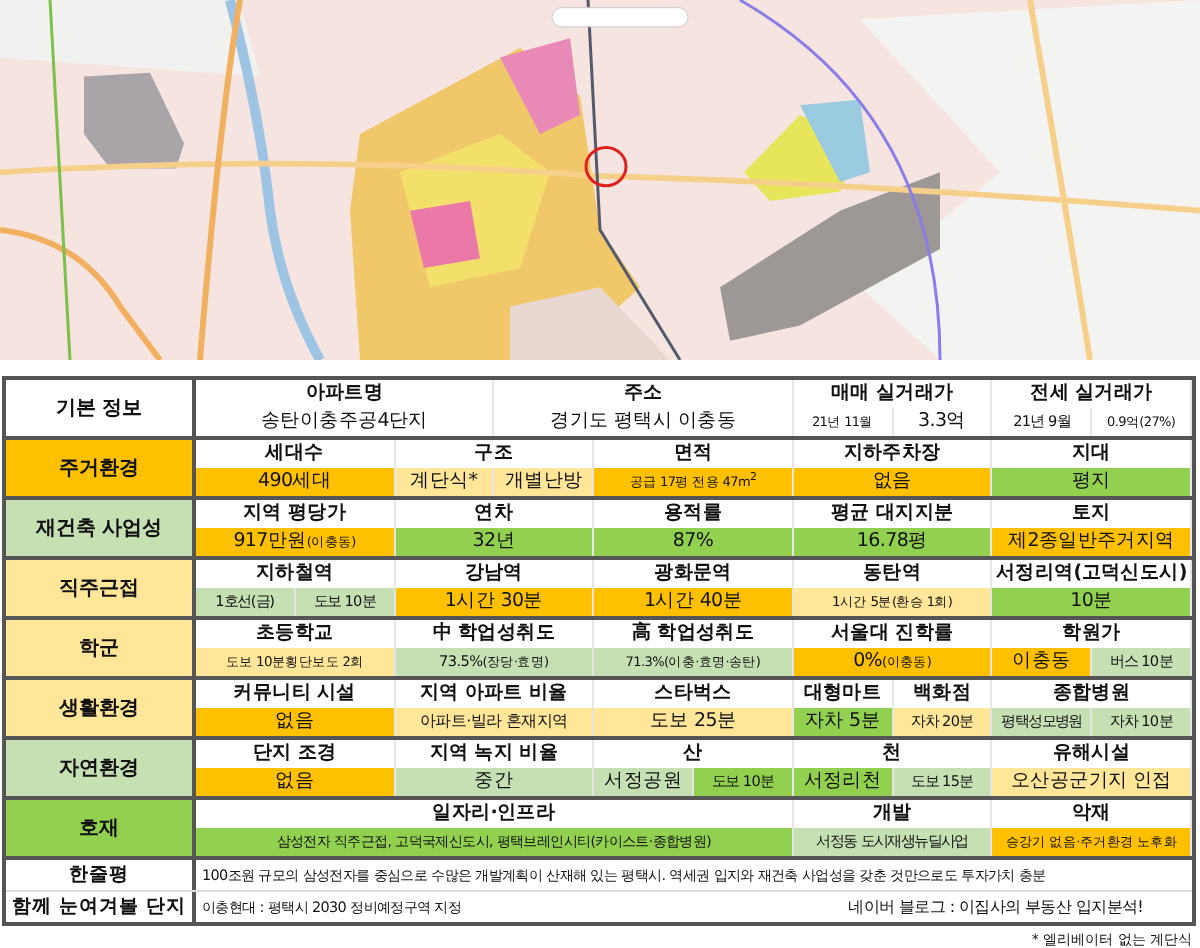  What do you see at coordinates (1092, 782) in the screenshot?
I see `table-cell: 오산공군기지 인접` at bounding box center [1092, 782].